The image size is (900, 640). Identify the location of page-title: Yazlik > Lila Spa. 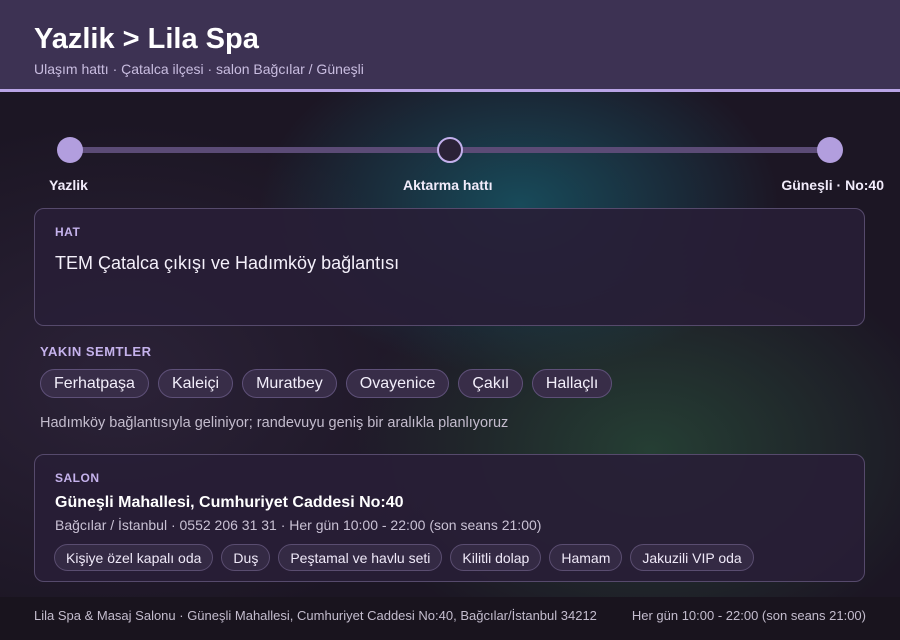
(146, 39).